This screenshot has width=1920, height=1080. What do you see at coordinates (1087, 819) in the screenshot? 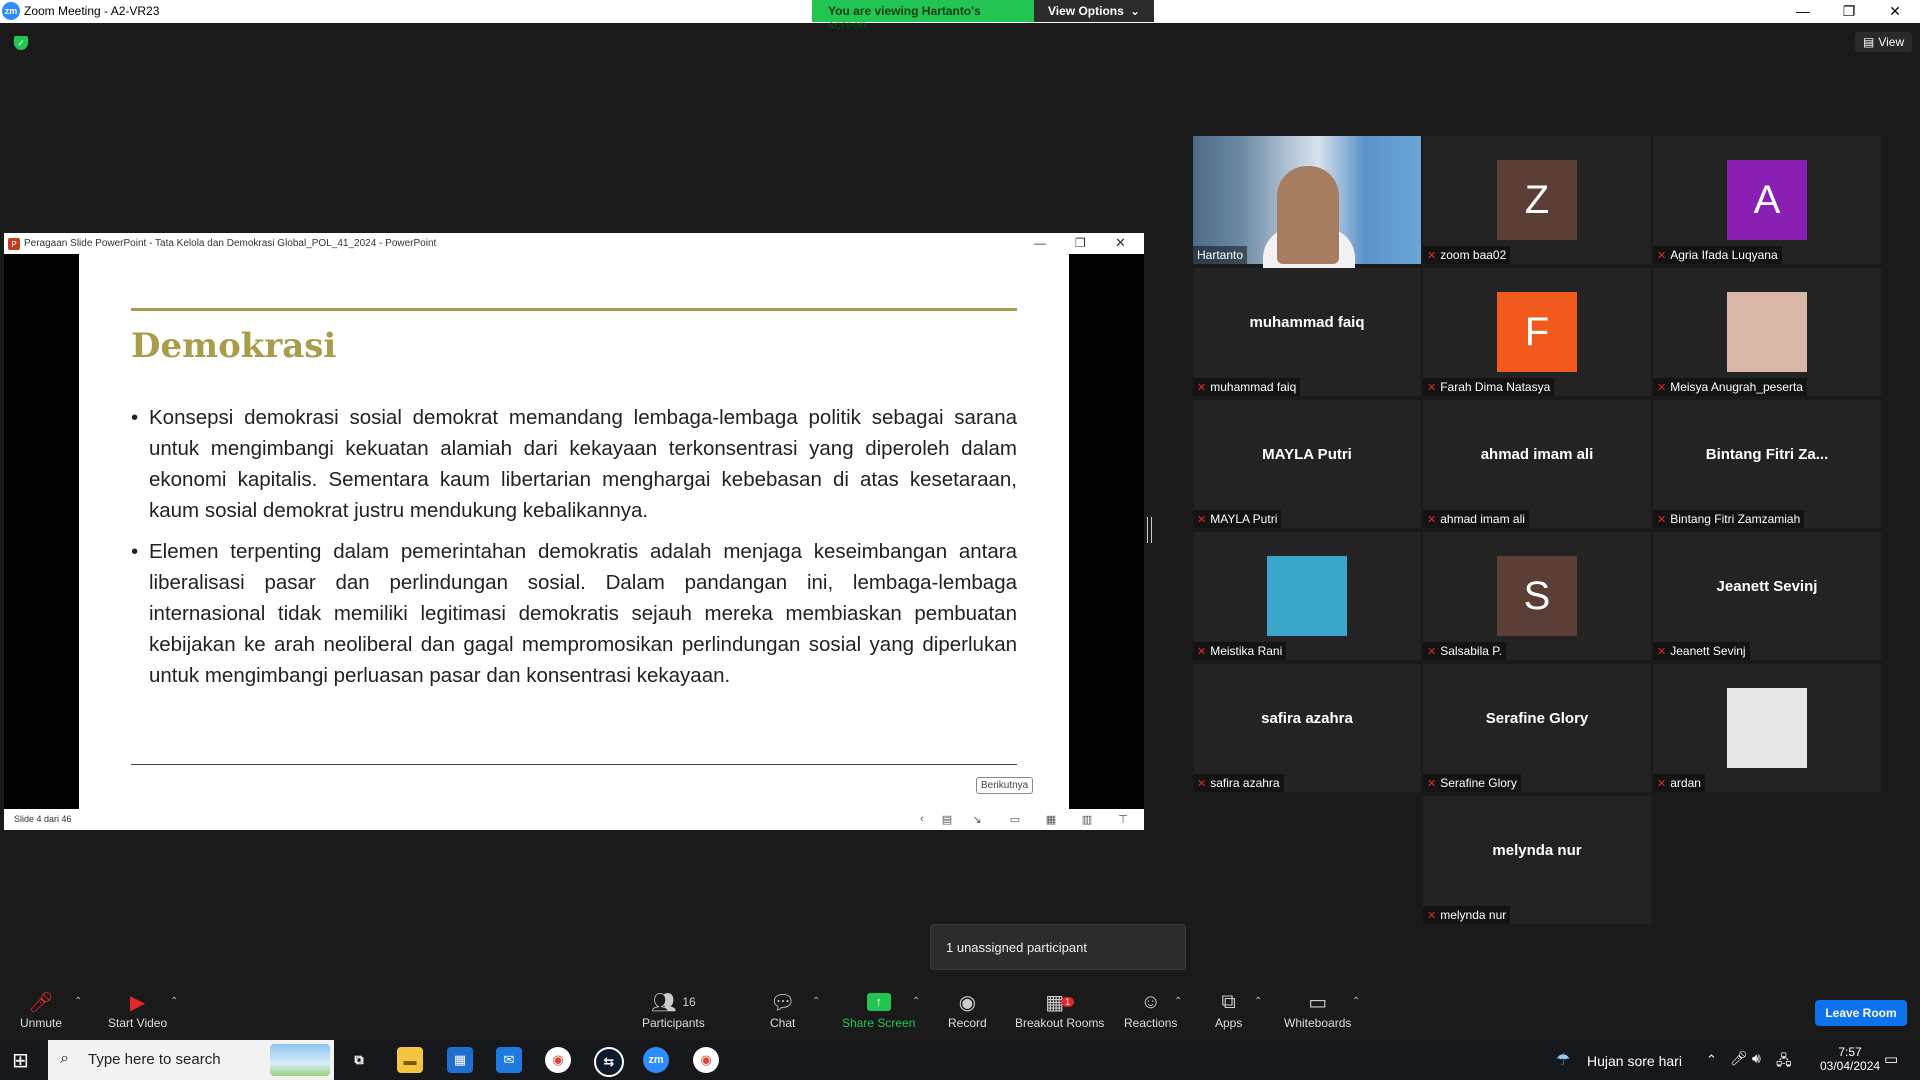
I see `reading-view-icon: ▥` at bounding box center [1087, 819].